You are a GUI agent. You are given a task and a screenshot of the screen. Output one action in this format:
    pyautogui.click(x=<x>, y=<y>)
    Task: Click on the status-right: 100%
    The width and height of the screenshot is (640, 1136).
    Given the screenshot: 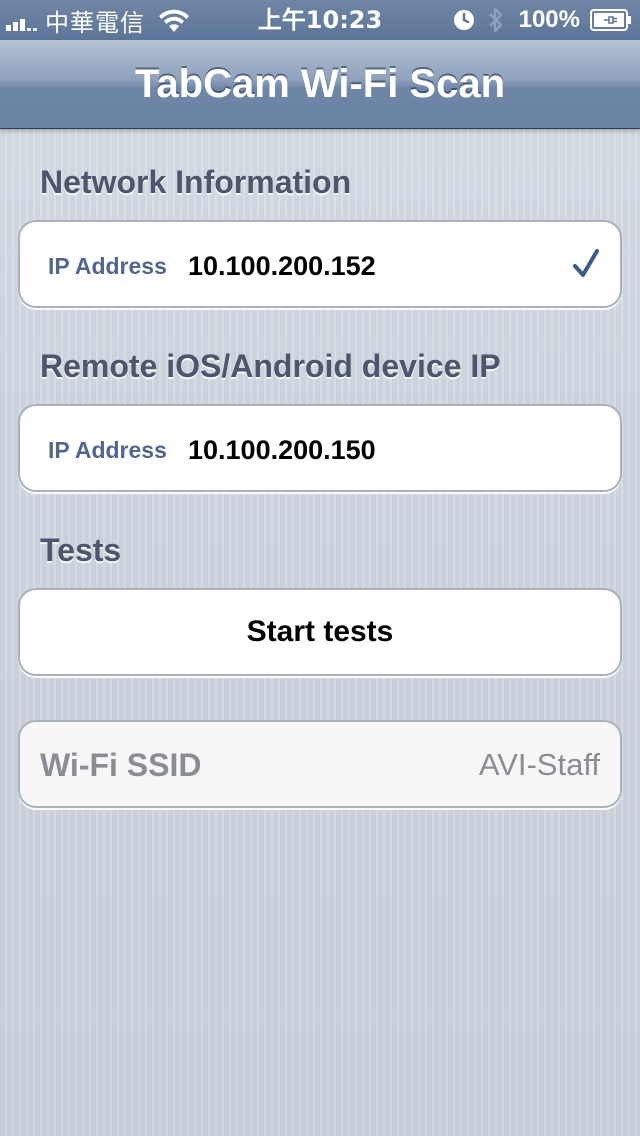 What is the action you would take?
    pyautogui.click(x=542, y=20)
    